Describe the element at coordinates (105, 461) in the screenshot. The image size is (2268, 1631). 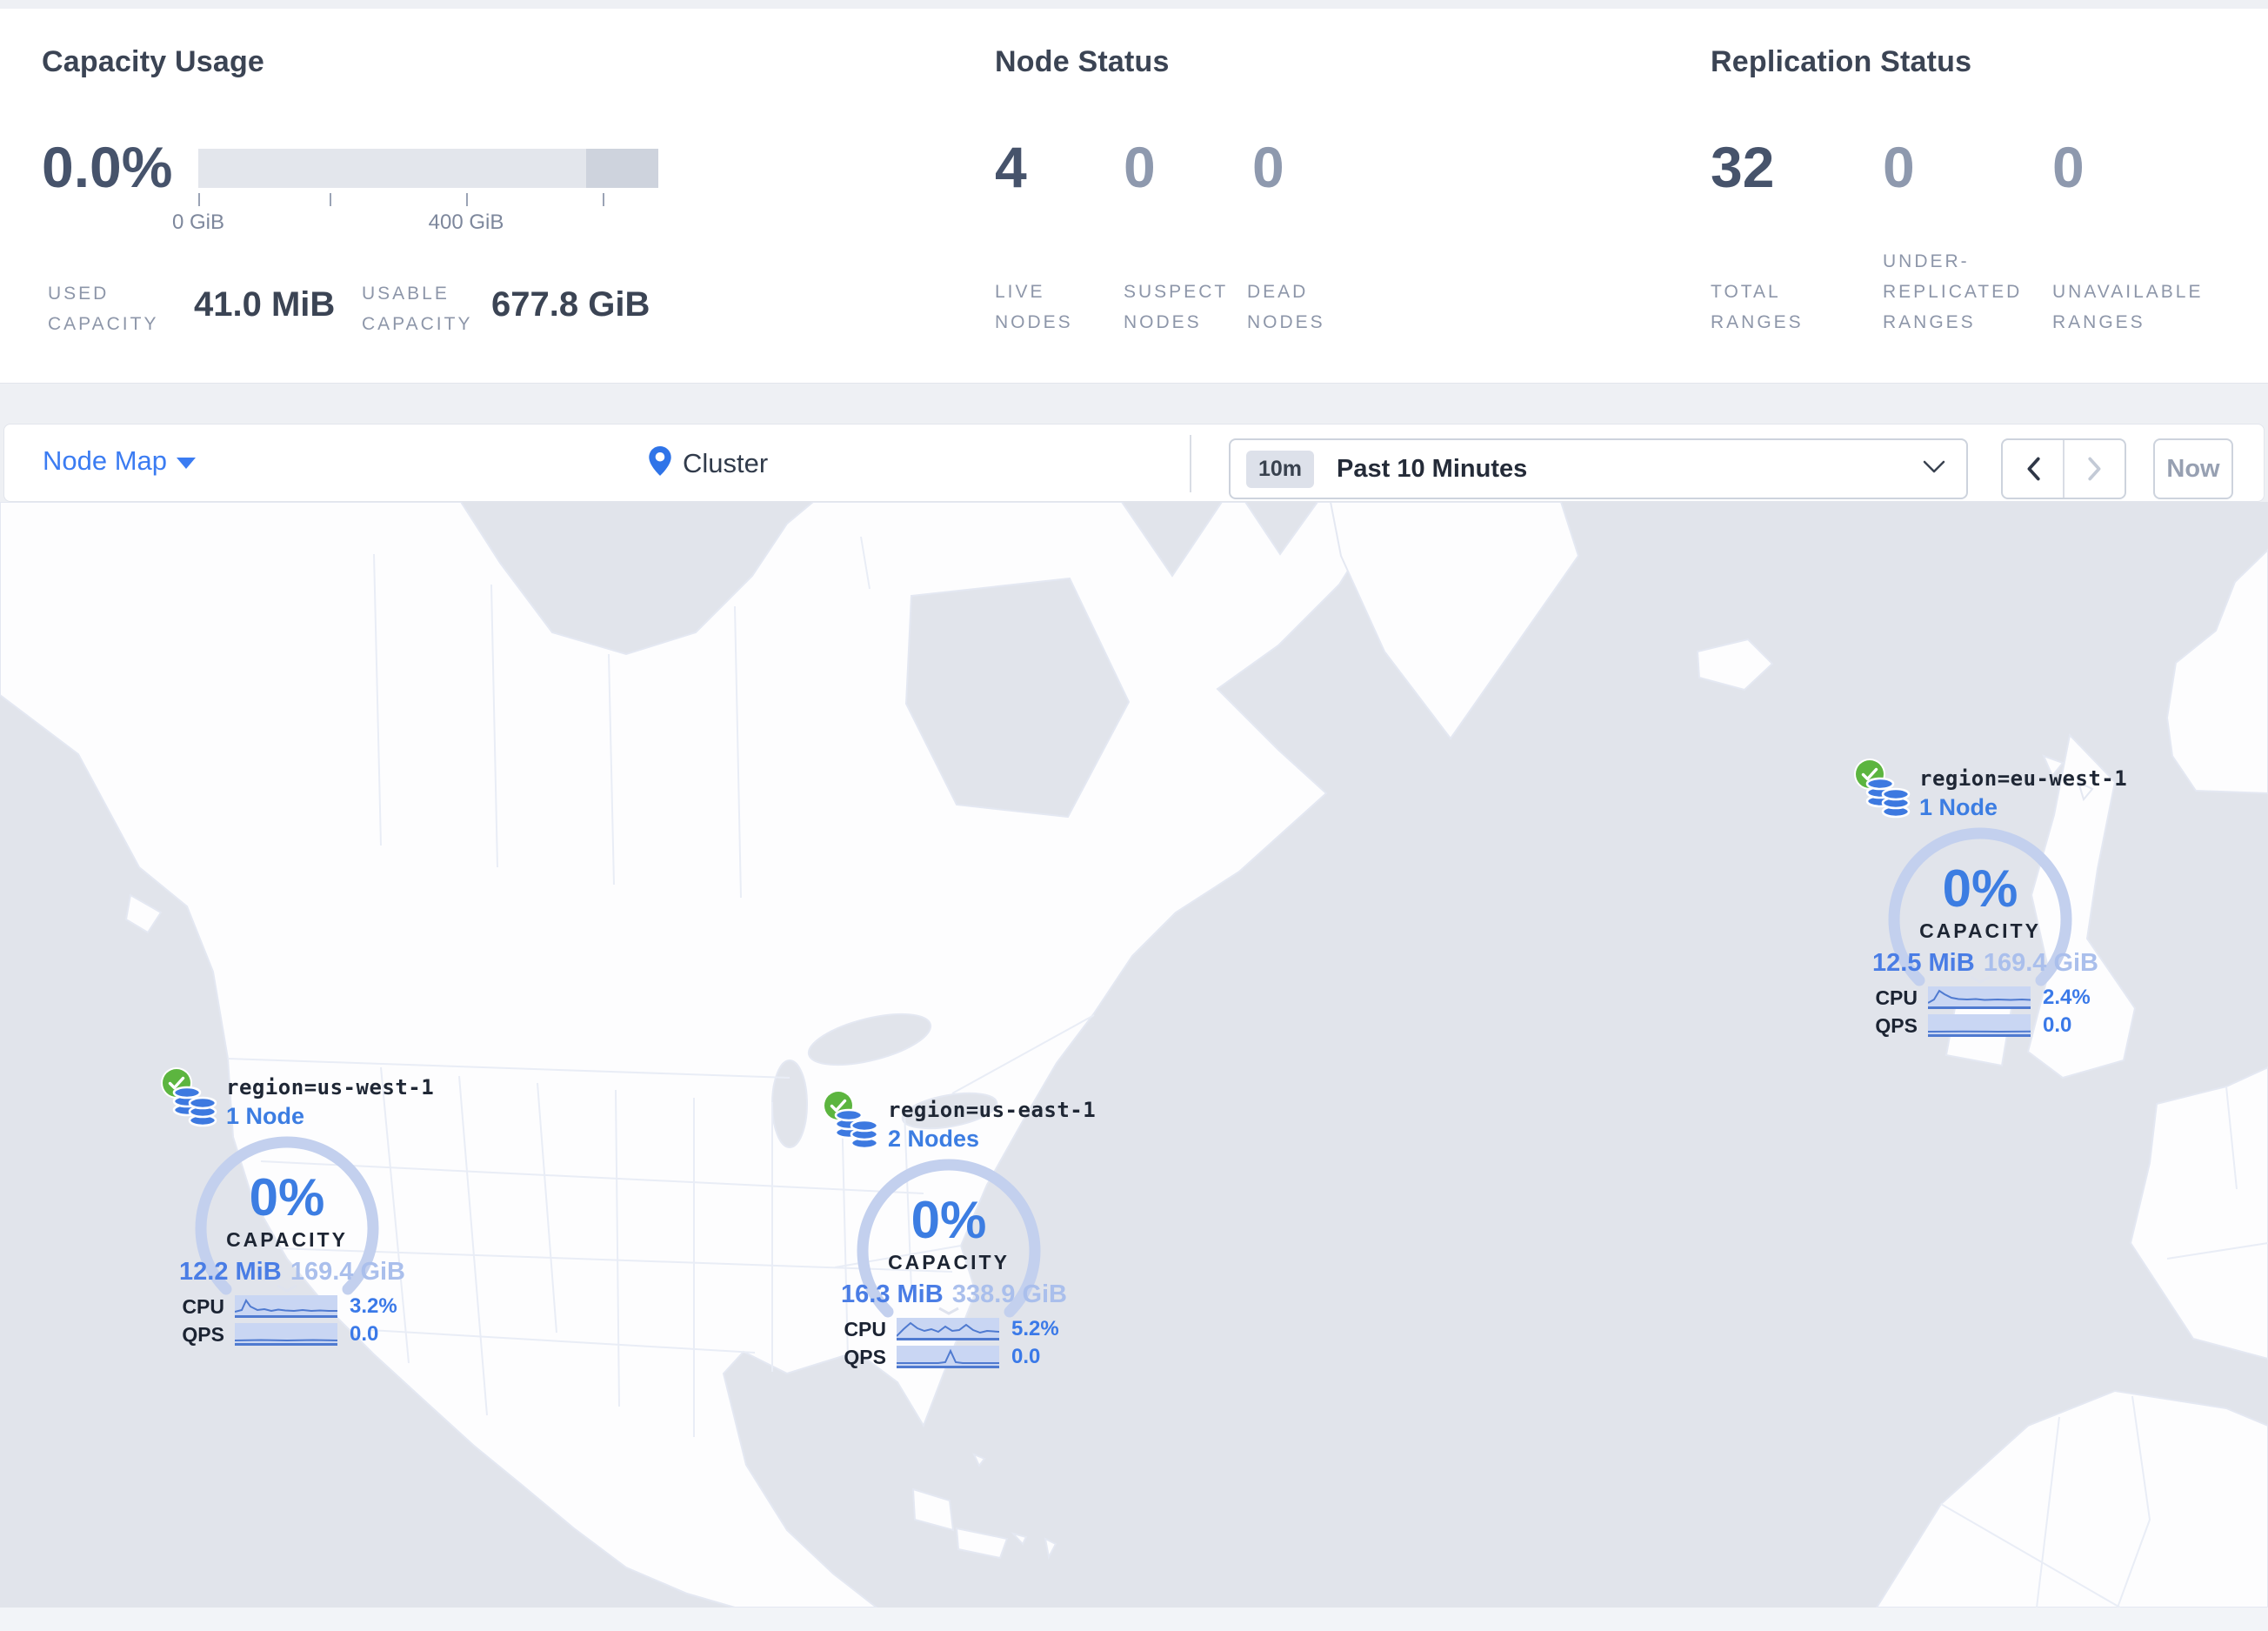
I see `view-selector-dropdown: Node Map` at that location.